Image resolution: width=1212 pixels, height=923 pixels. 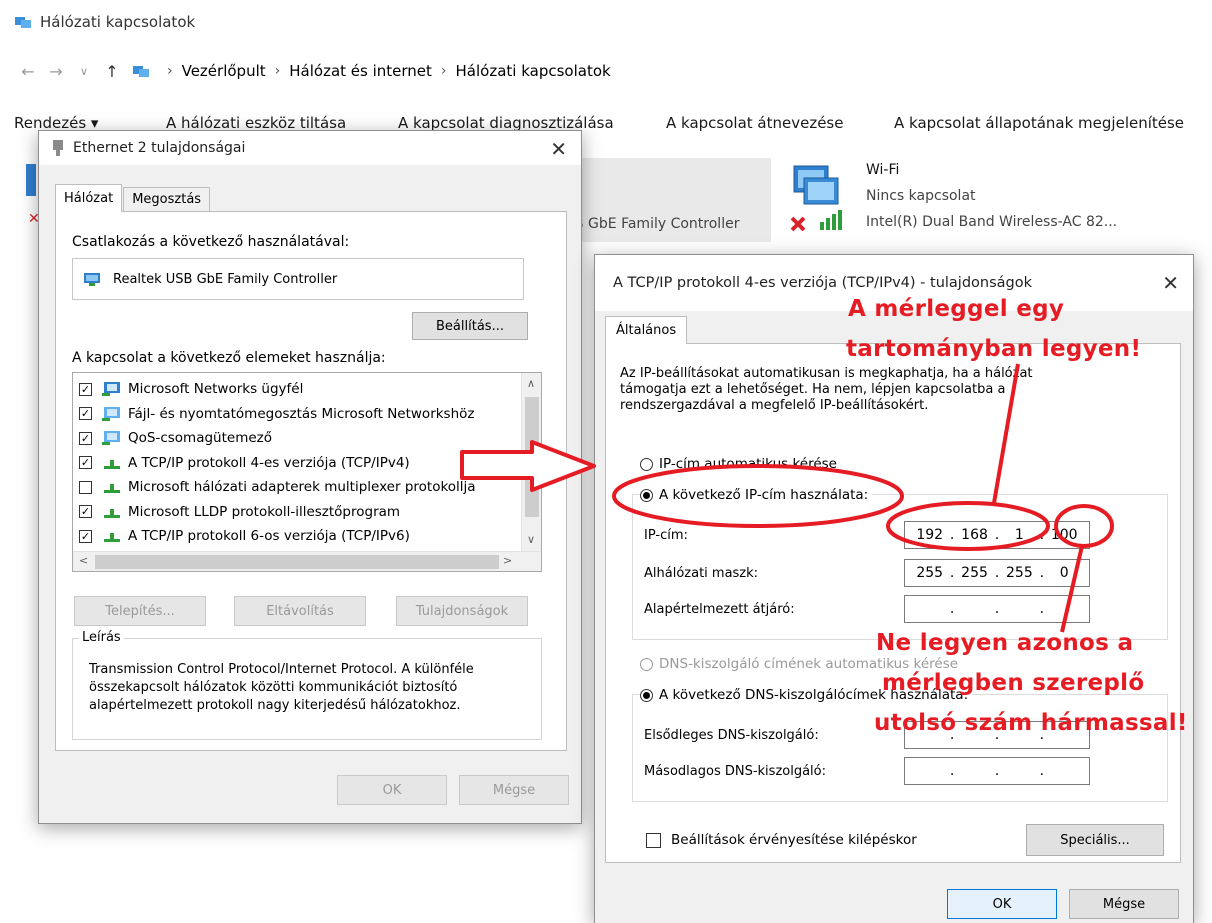 I want to click on explorer-title-bar: Hálózati kapcsolatok, so click(x=104, y=22).